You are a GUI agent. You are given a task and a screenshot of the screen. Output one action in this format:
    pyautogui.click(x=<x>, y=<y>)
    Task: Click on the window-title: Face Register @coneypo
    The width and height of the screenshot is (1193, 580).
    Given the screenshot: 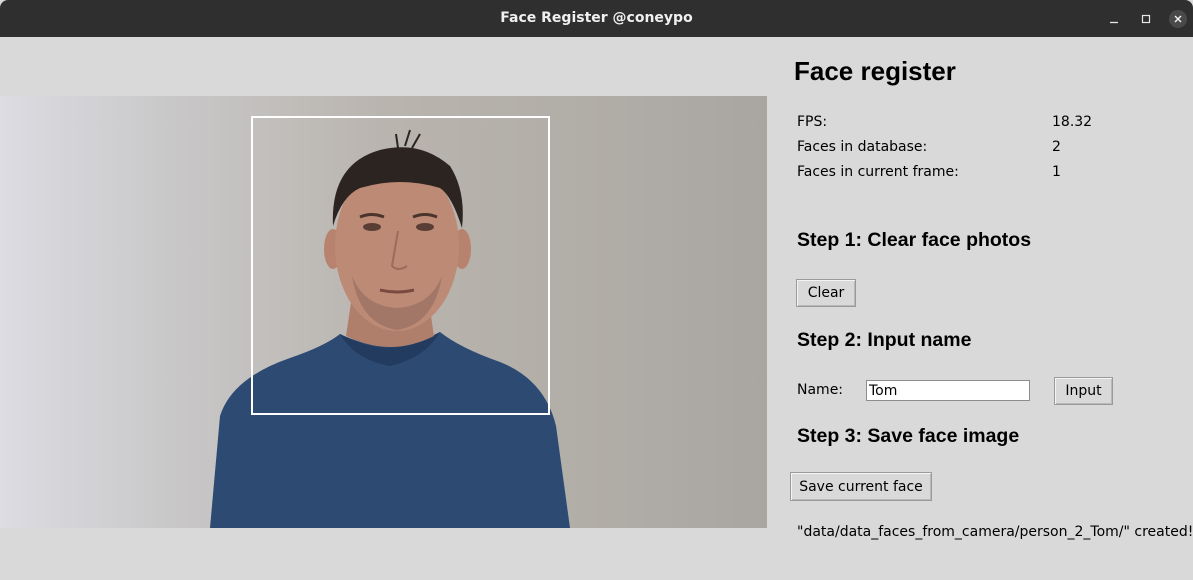 What is the action you would take?
    pyautogui.click(x=596, y=18)
    